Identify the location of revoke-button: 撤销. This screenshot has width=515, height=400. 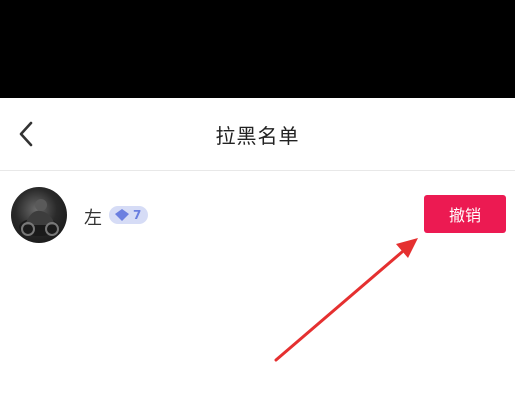
(465, 214).